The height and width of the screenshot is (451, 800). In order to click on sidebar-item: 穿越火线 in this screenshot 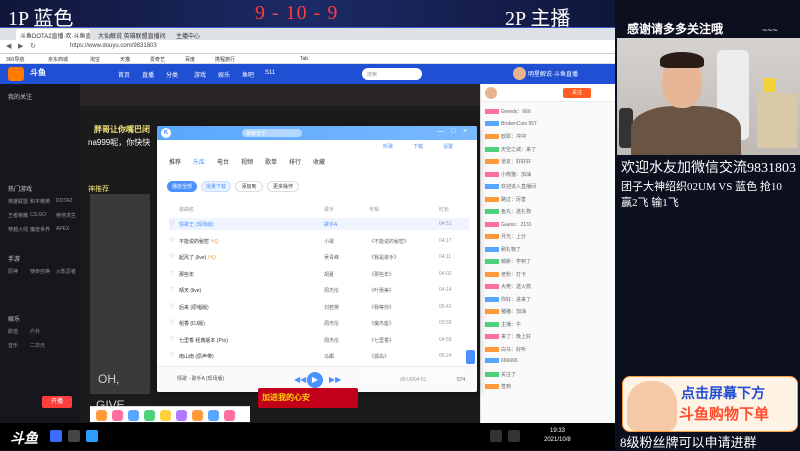, I will do `click(18, 229)`.